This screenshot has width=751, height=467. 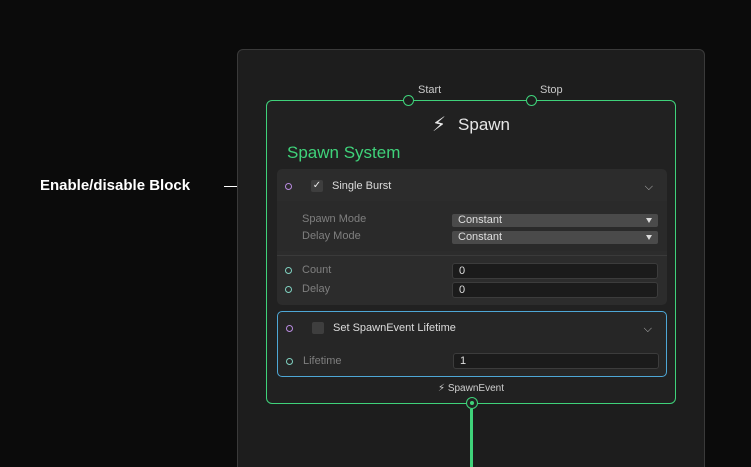 What do you see at coordinates (318, 328) in the screenshot?
I see `block-enable-checkbox` at bounding box center [318, 328].